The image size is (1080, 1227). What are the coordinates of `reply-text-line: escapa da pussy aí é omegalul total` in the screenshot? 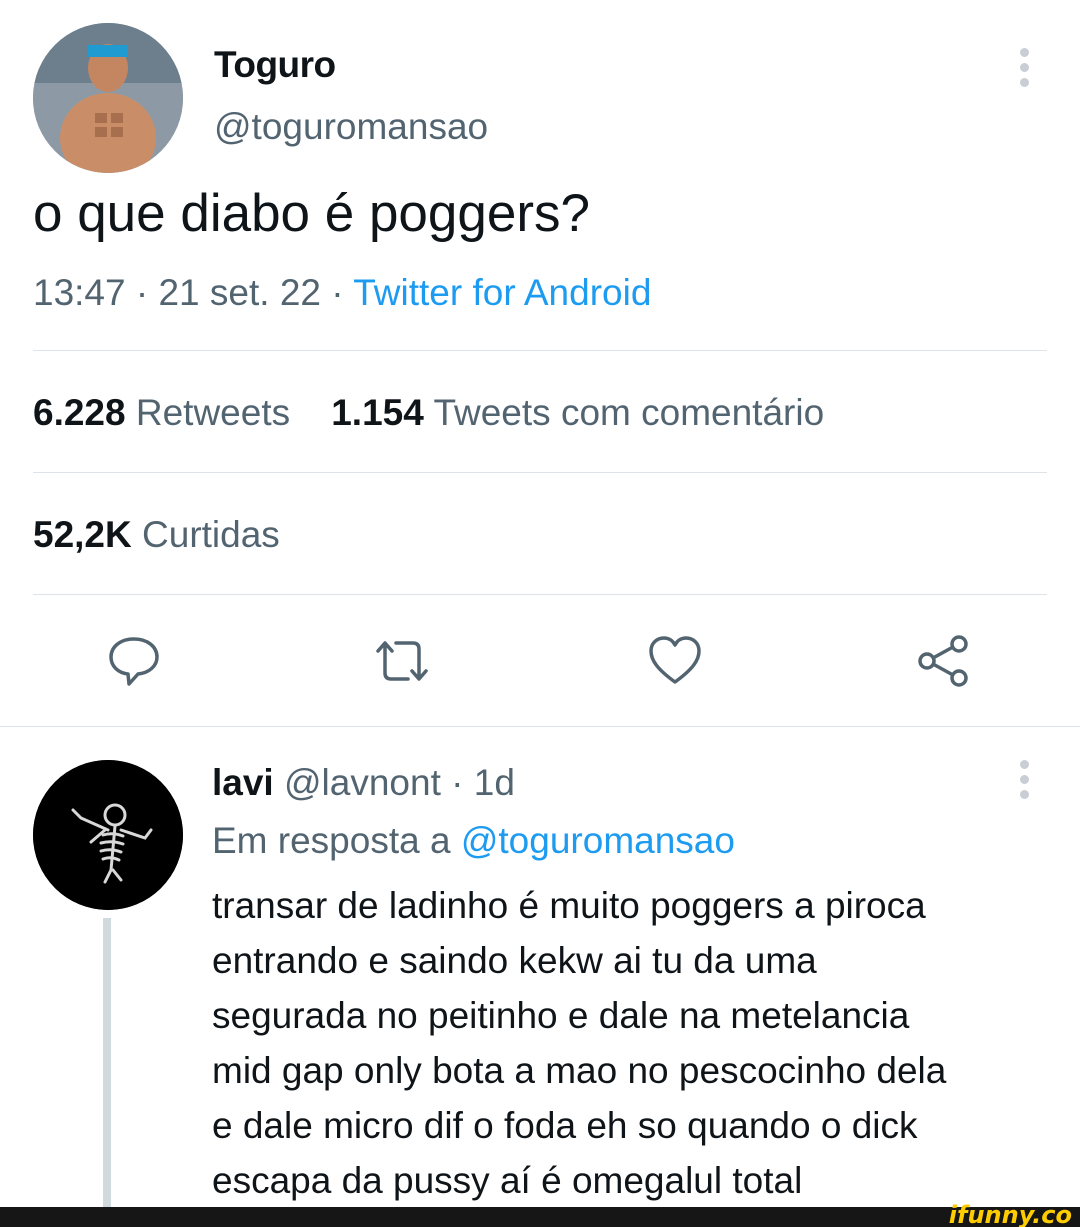 It's located at (507, 1180).